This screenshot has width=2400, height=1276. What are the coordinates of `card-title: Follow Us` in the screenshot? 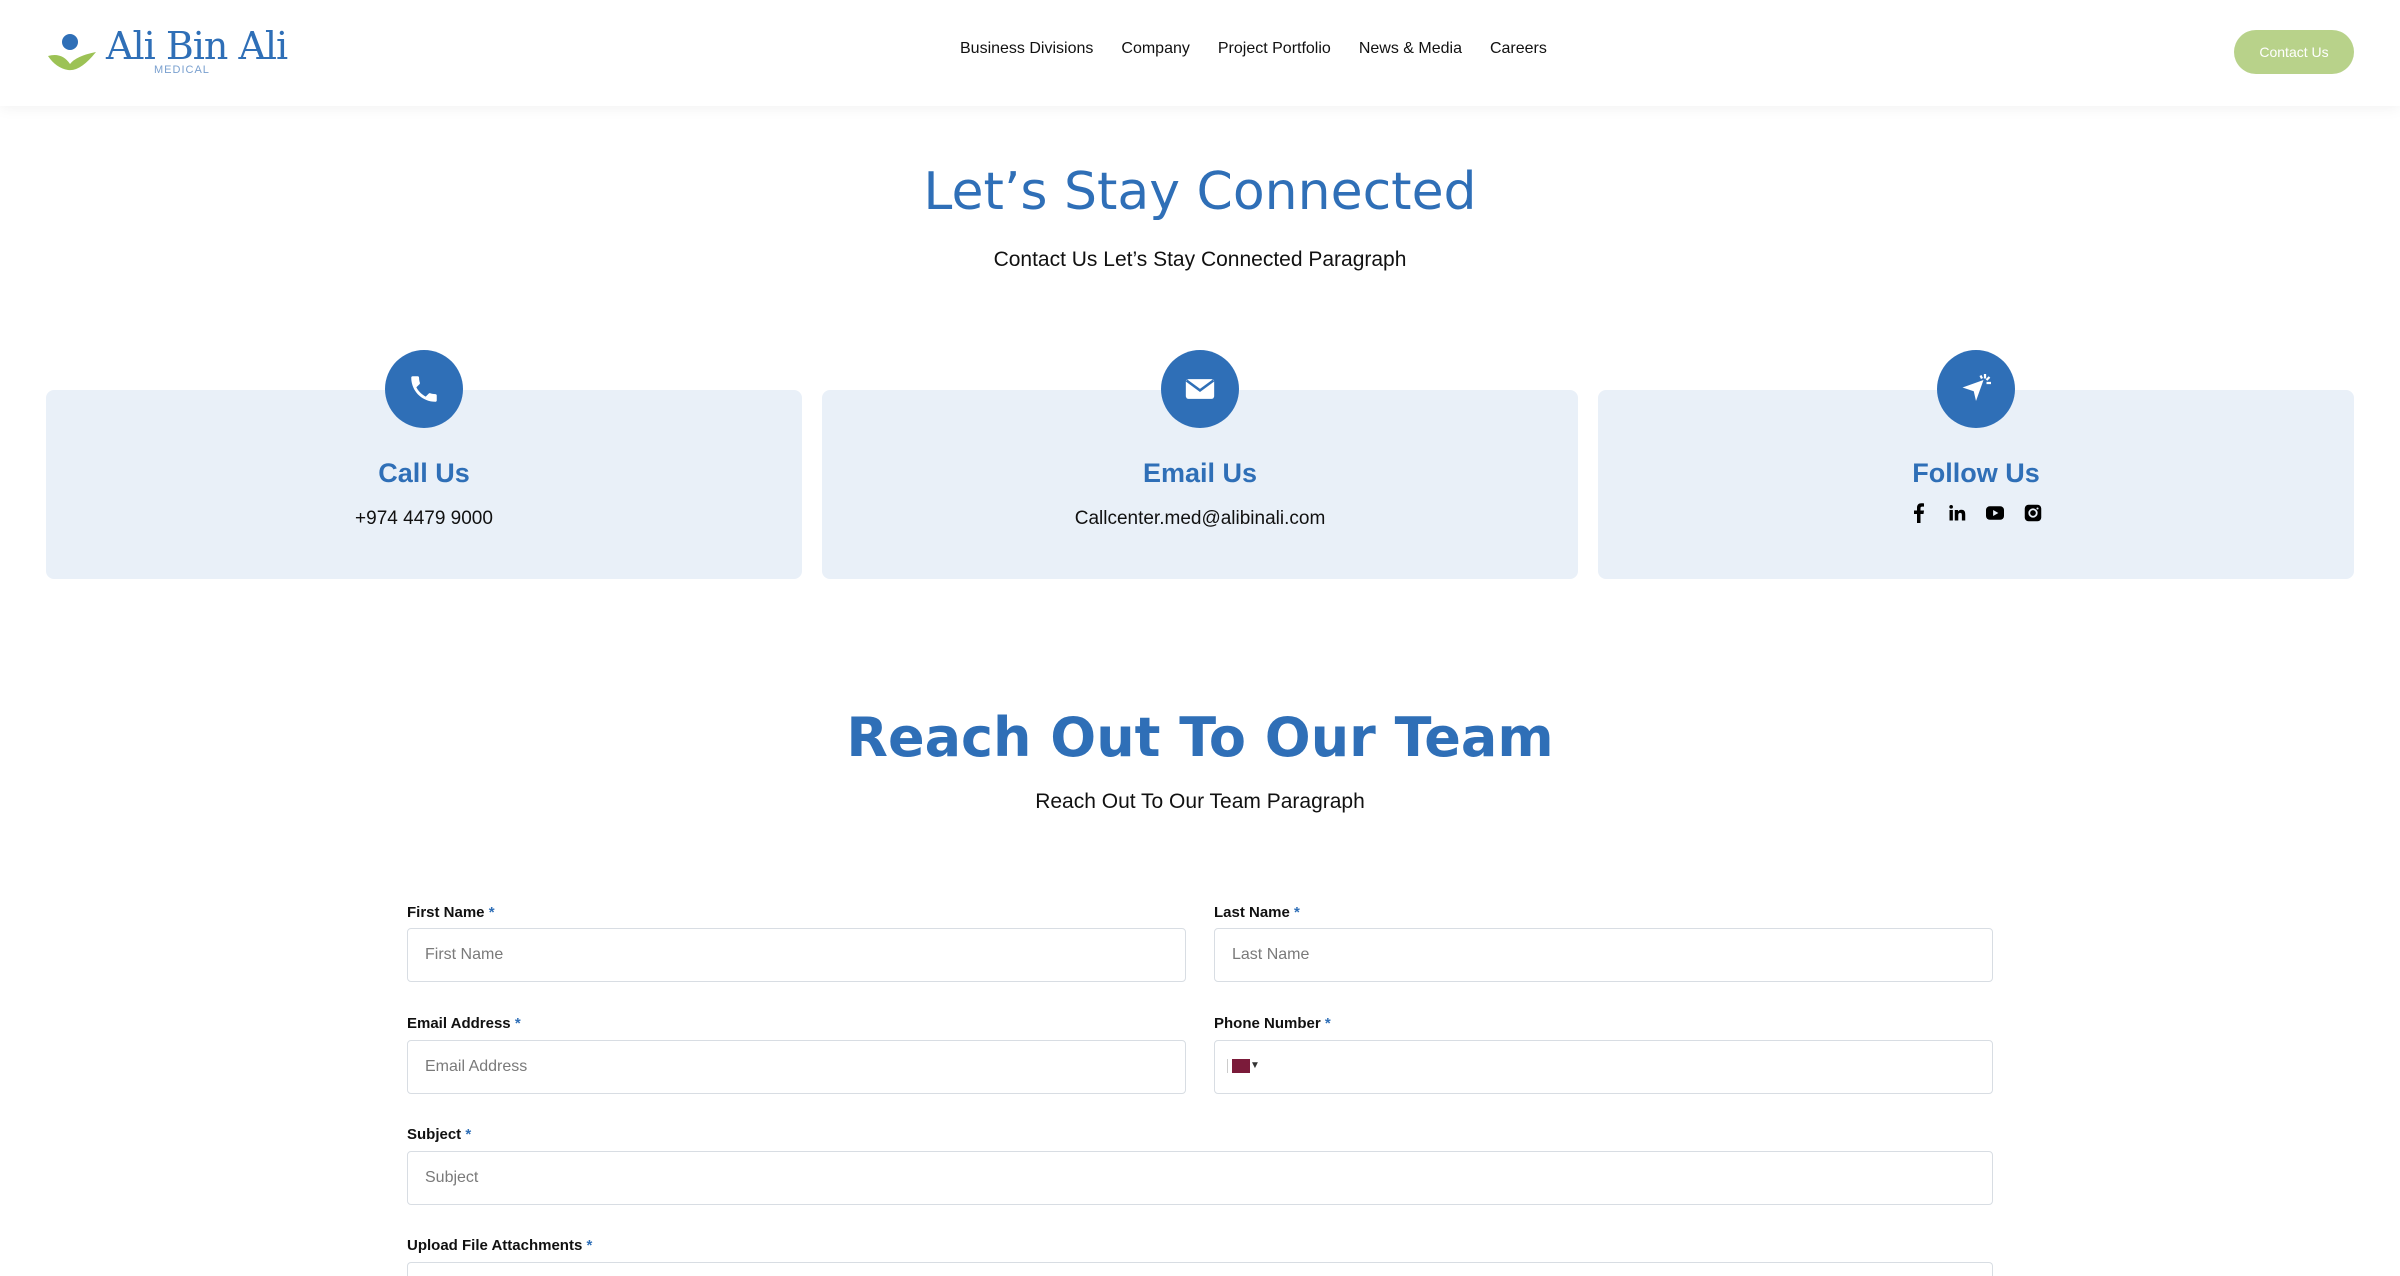 It's located at (1976, 473).